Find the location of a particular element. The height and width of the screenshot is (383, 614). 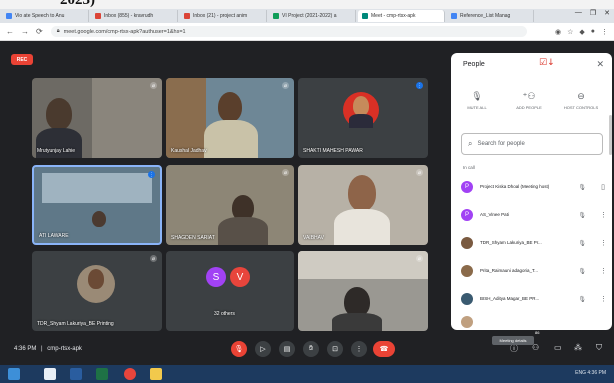

search-icon is located at coordinates (50, 374).